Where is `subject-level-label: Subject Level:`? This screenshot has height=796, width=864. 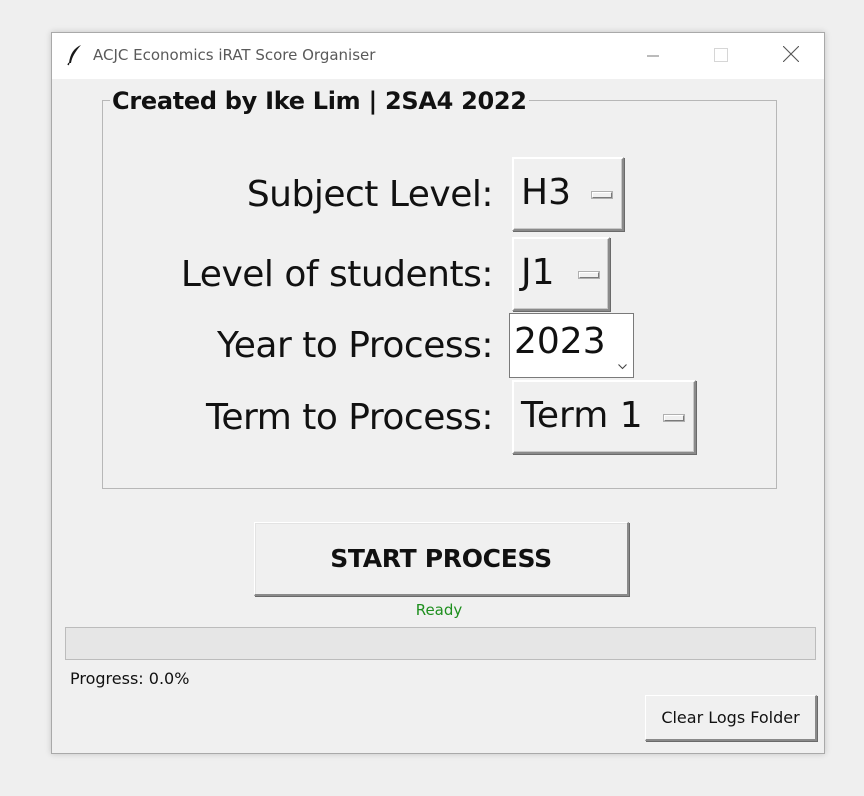 subject-level-label: Subject Level: is located at coordinates (370, 194).